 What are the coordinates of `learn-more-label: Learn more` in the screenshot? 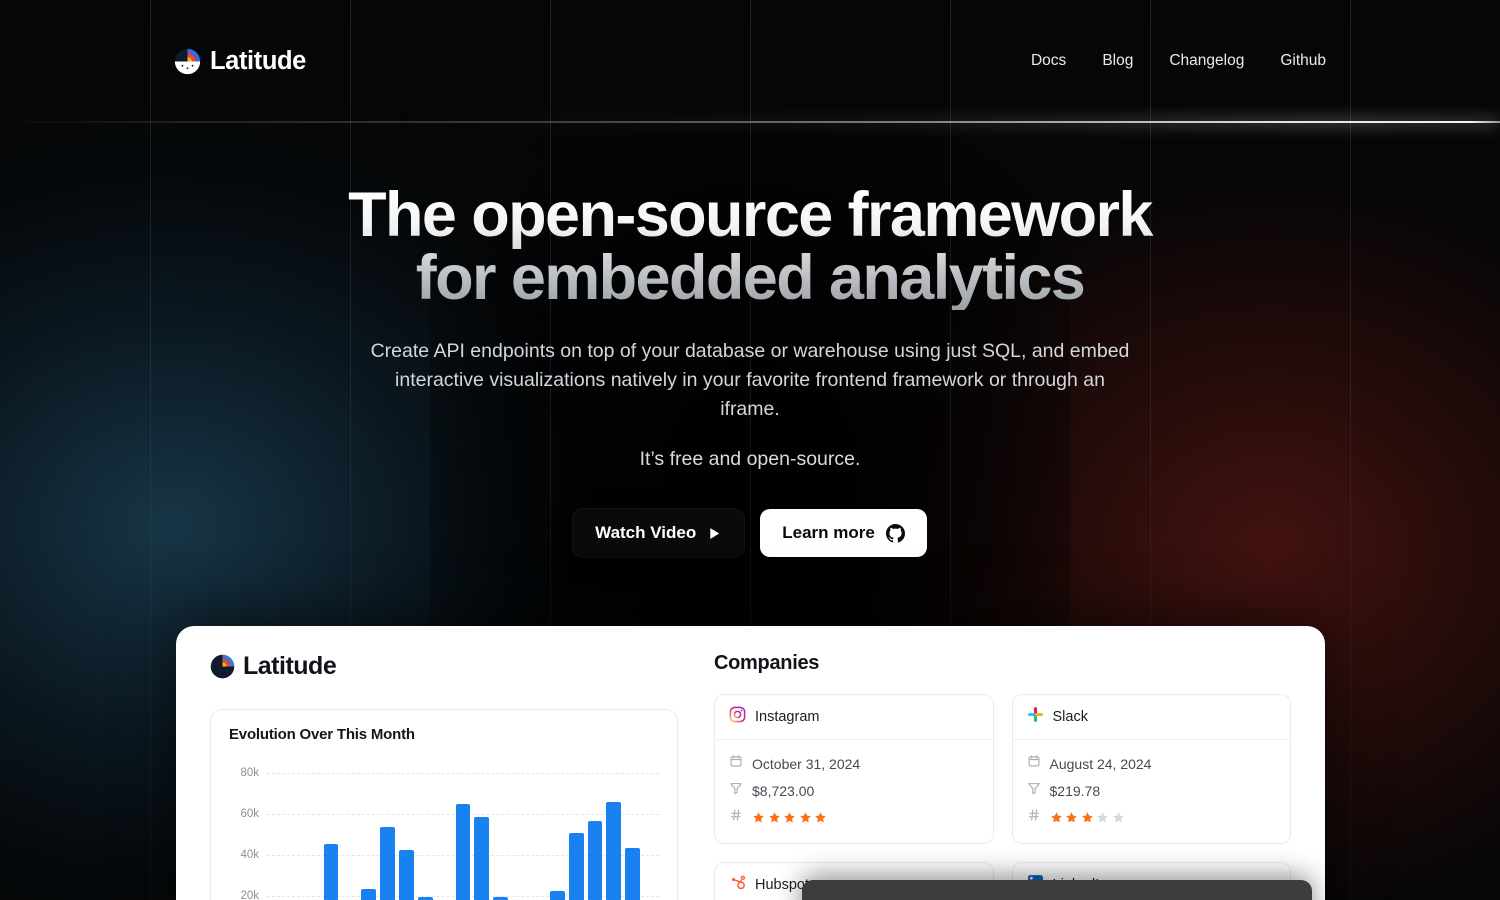 It's located at (828, 533).